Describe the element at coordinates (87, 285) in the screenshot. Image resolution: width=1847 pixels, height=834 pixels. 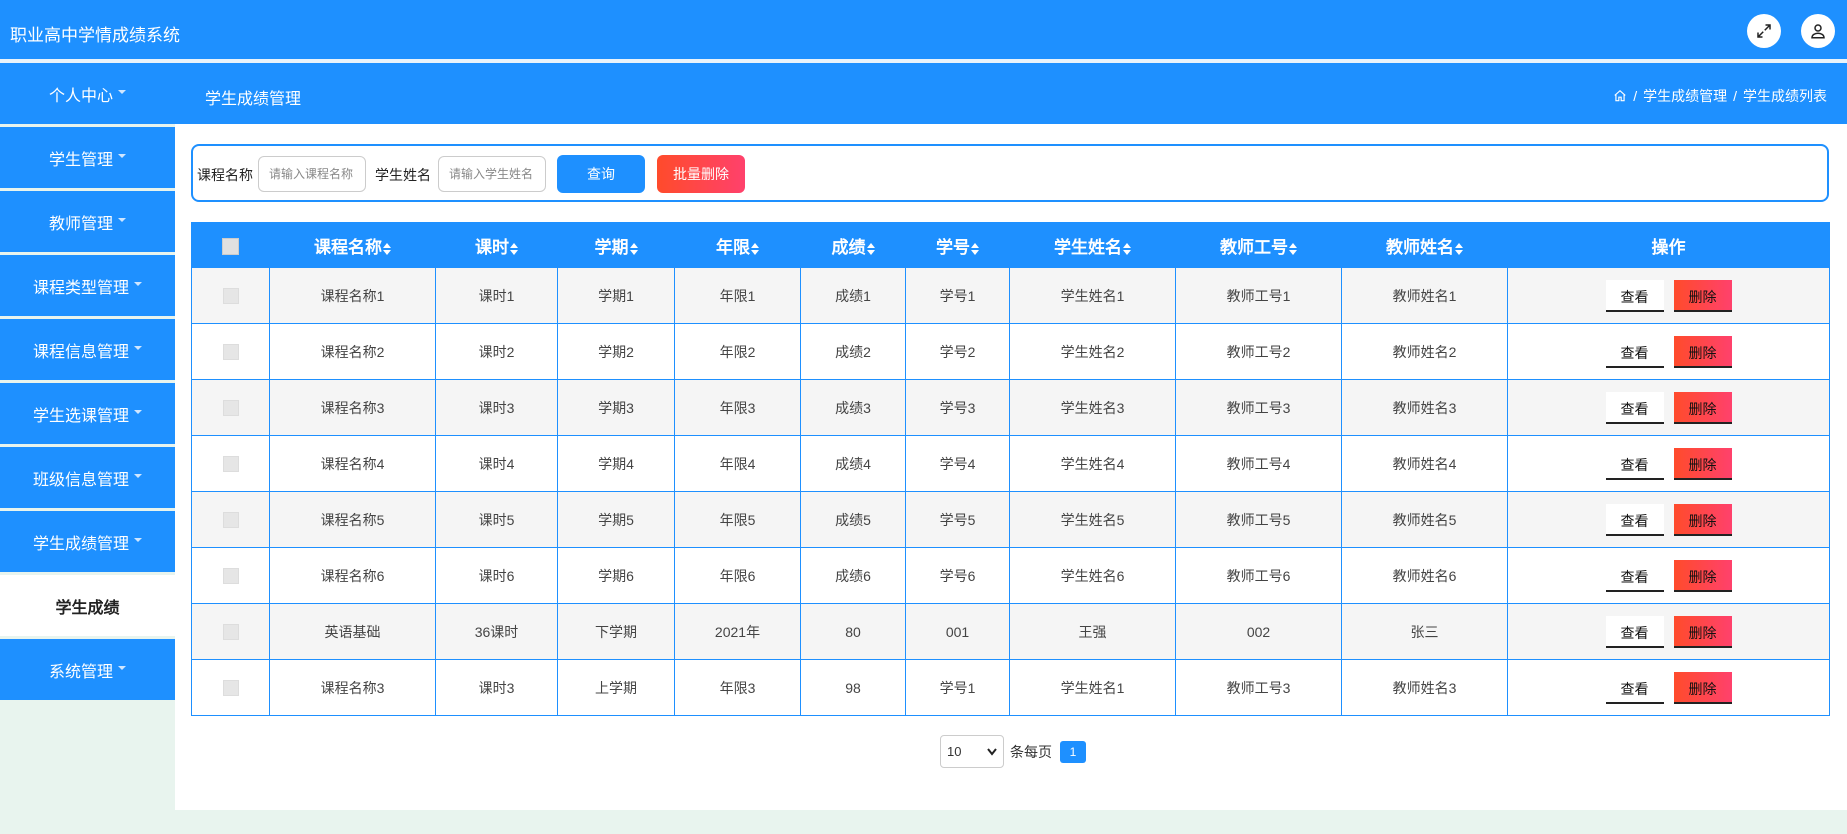
I see `sidebar-item-course-type-management: 课程类型管理` at that location.